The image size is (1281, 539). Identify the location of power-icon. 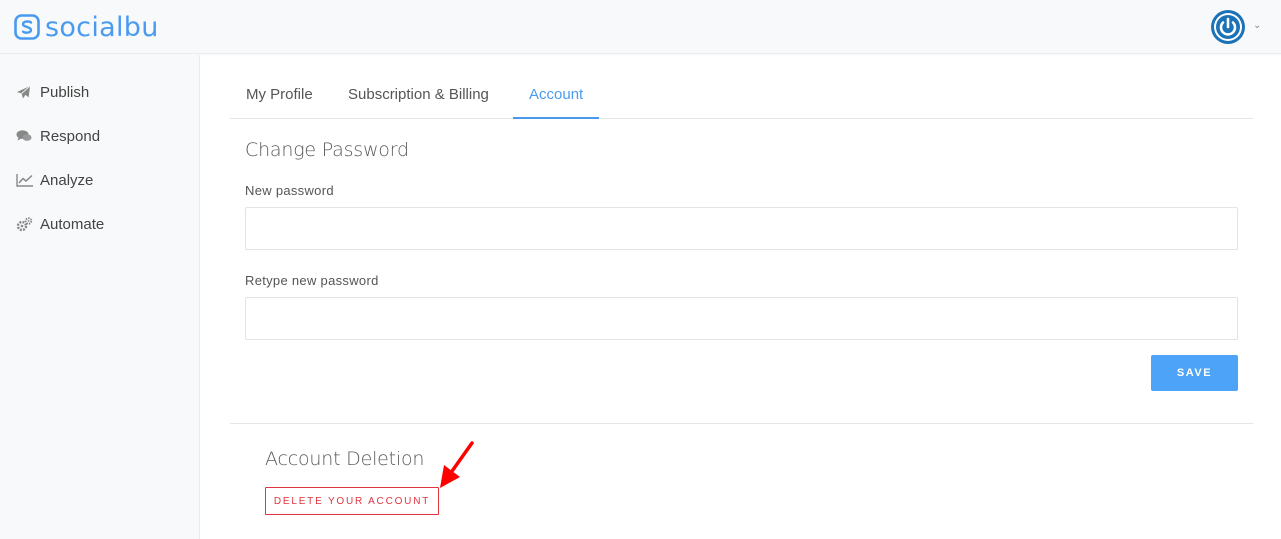
(1228, 27).